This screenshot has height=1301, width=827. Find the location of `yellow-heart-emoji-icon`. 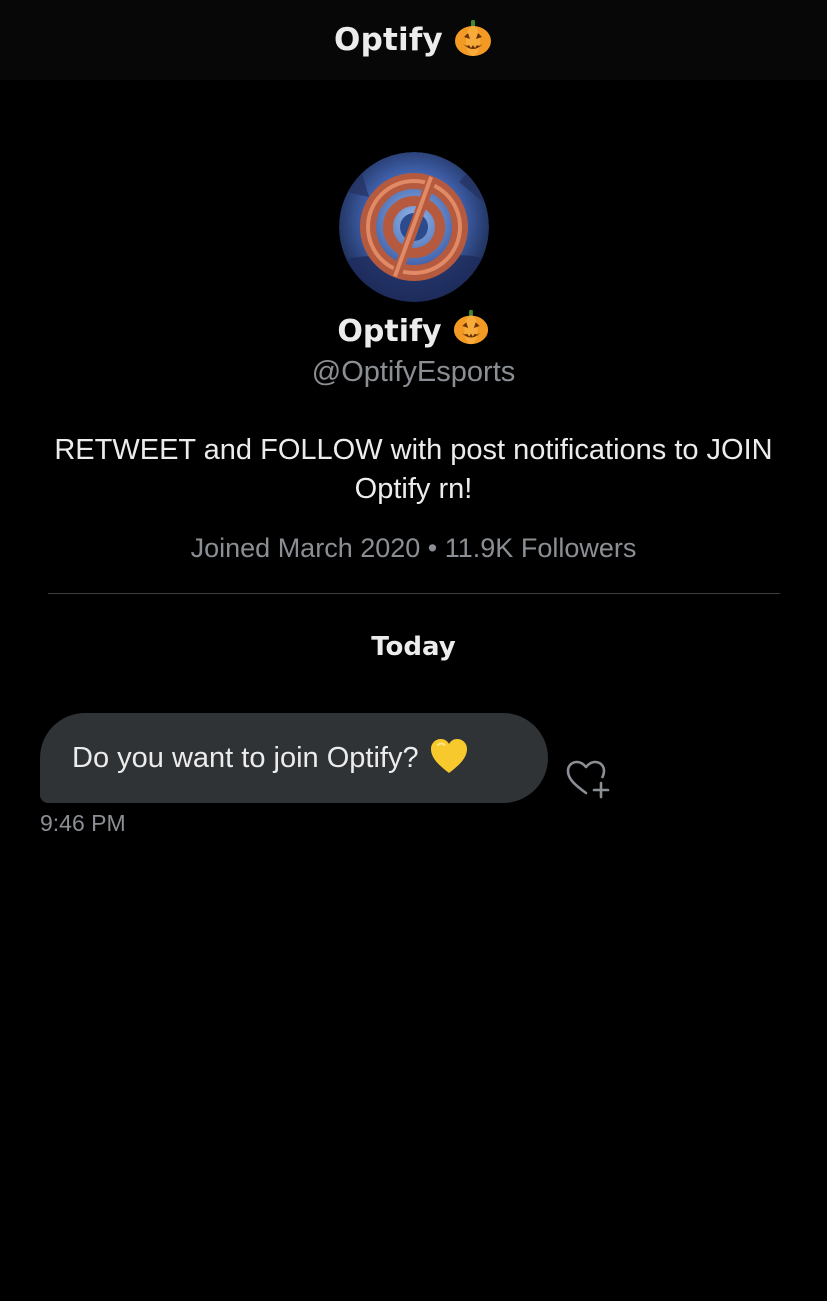

yellow-heart-emoji-icon is located at coordinates (449, 758).